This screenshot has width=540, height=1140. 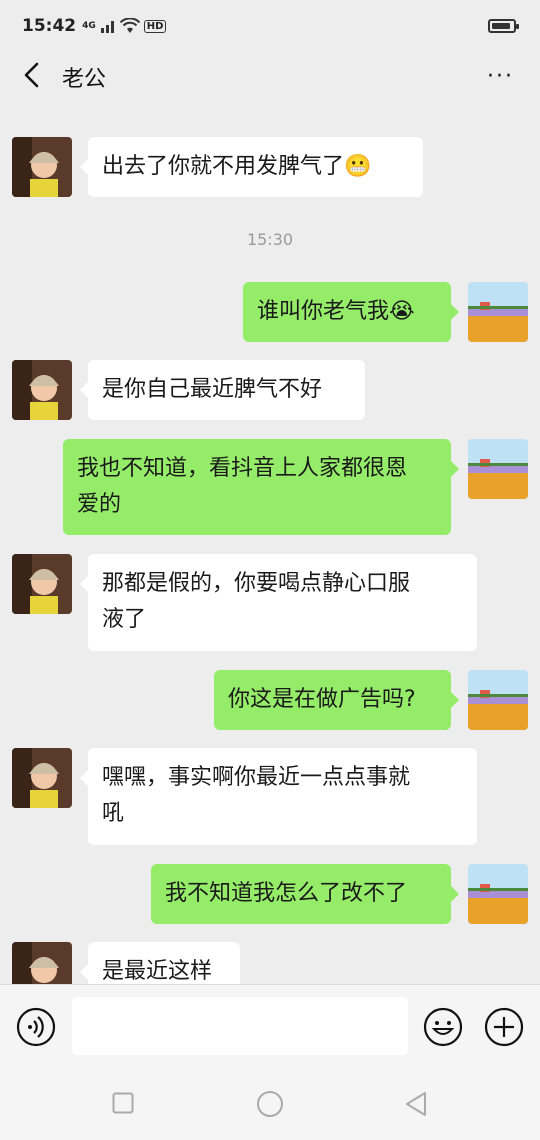 I want to click on chat-header: 老公 ···, so click(x=270, y=76).